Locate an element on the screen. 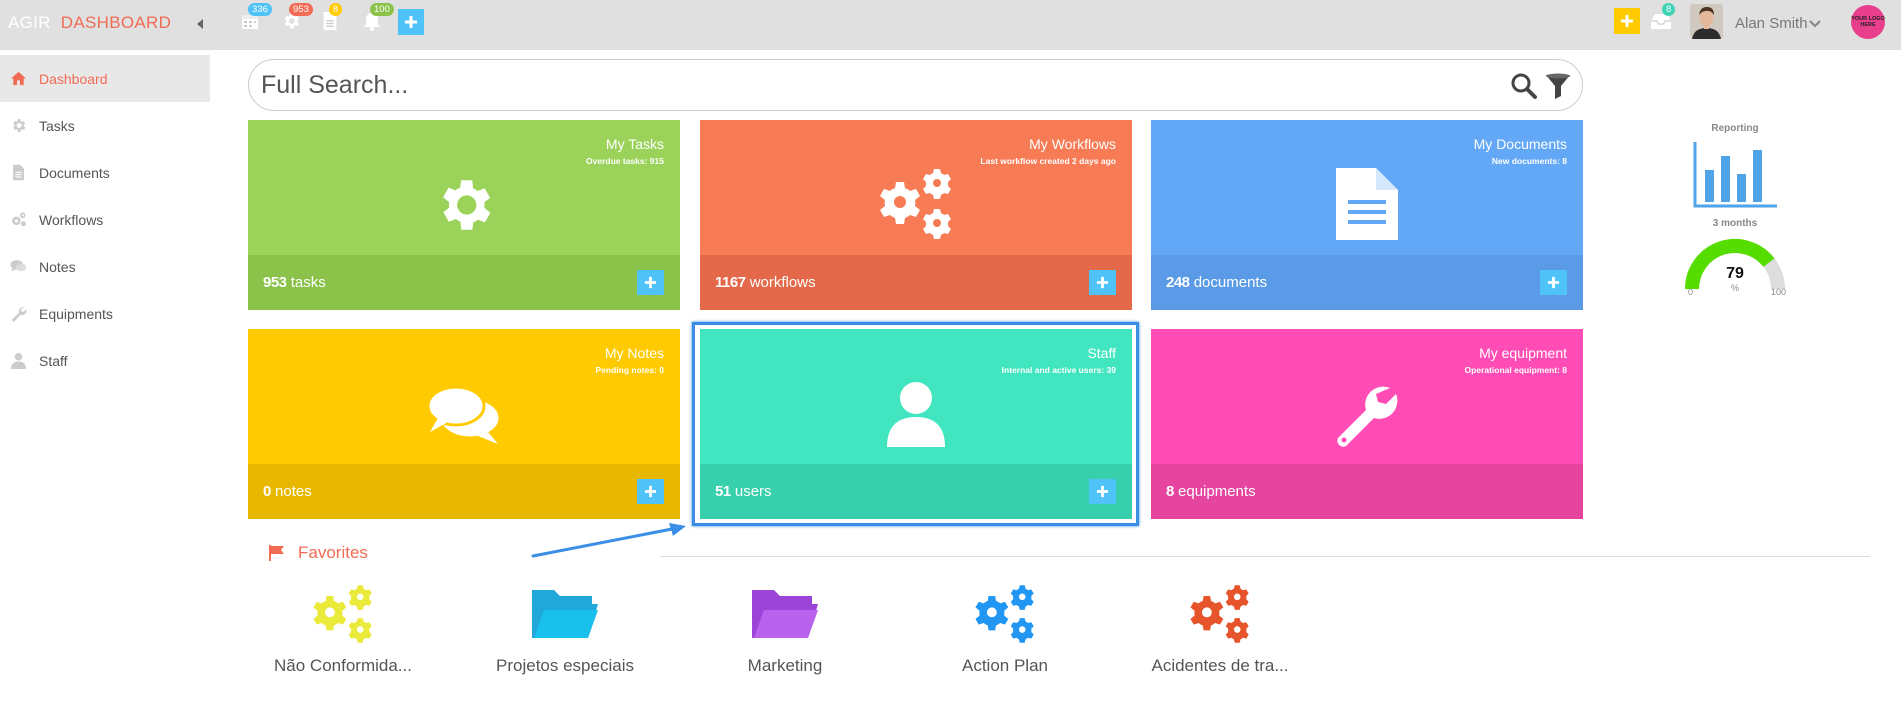 The width and height of the screenshot is (1901, 707). add-note-button is located at coordinates (650, 491).